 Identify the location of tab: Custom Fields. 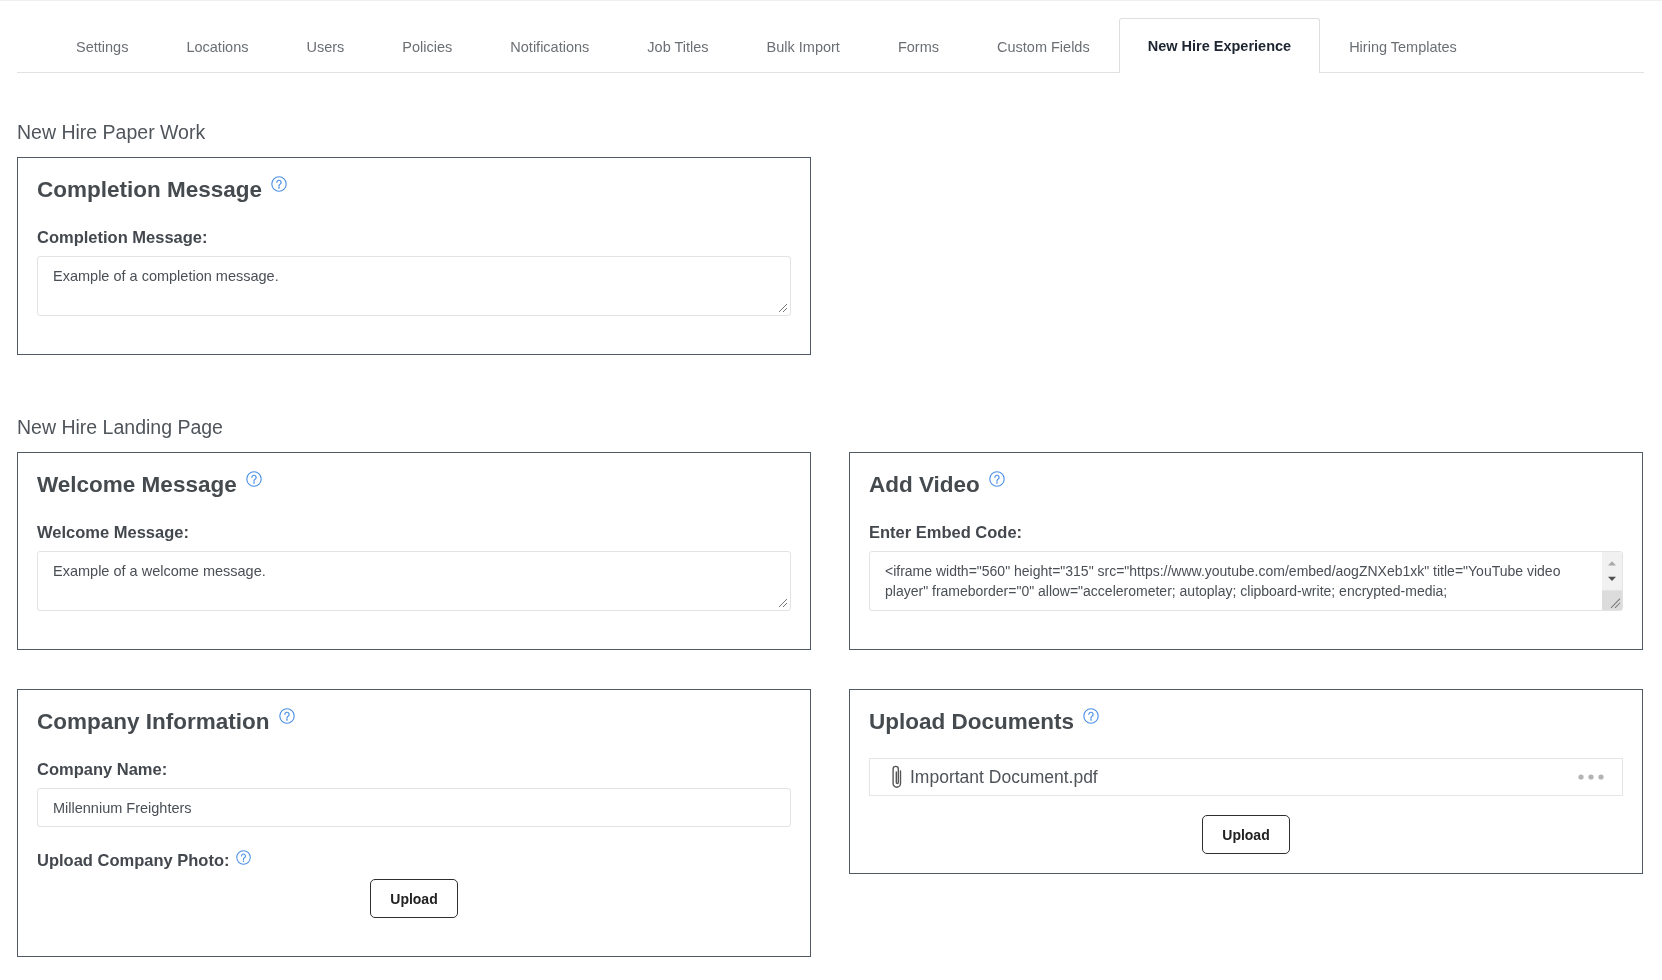
(1043, 46).